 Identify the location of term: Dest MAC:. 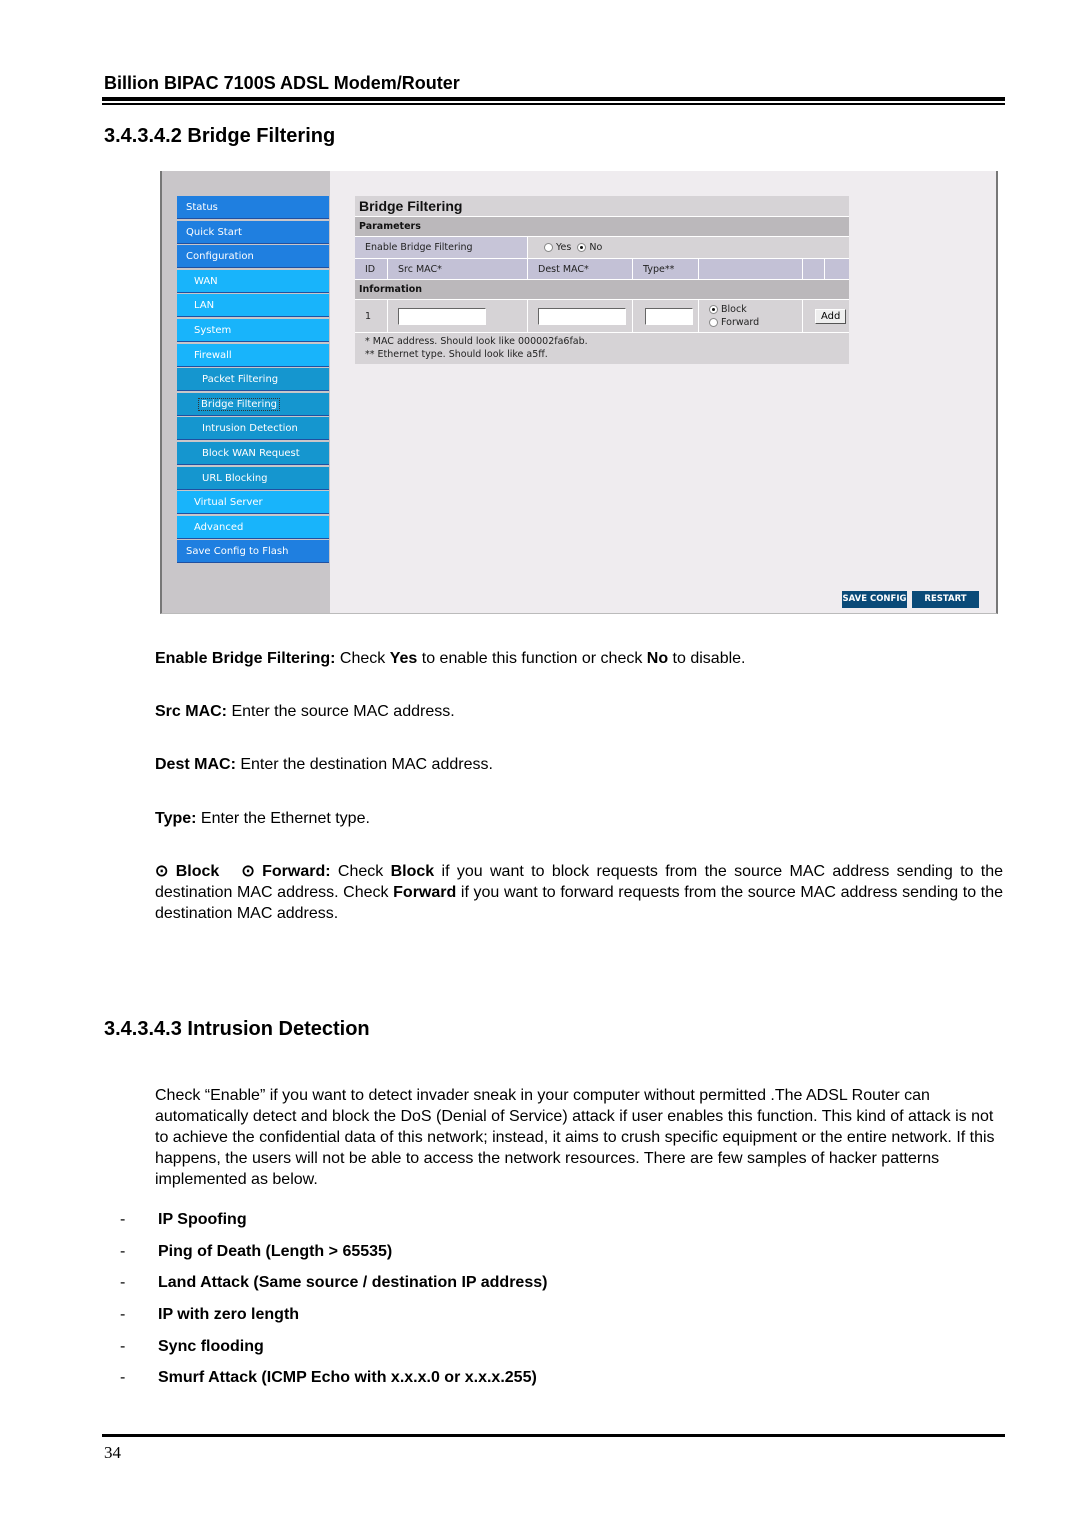
(195, 764).